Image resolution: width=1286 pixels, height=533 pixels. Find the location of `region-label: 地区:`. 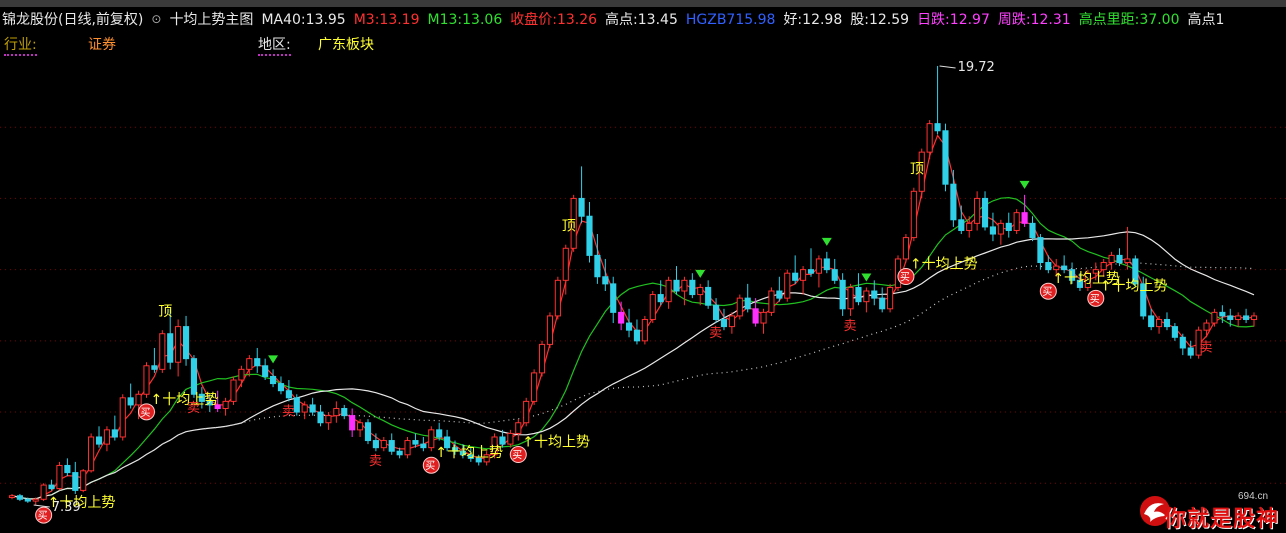

region-label: 地区: is located at coordinates (274, 45).